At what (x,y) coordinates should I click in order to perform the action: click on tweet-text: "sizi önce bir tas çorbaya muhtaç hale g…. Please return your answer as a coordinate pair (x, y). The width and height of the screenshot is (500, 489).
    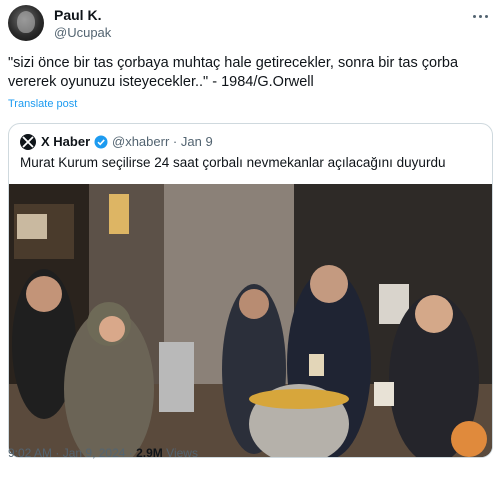
    Looking at the image, I should click on (233, 72).